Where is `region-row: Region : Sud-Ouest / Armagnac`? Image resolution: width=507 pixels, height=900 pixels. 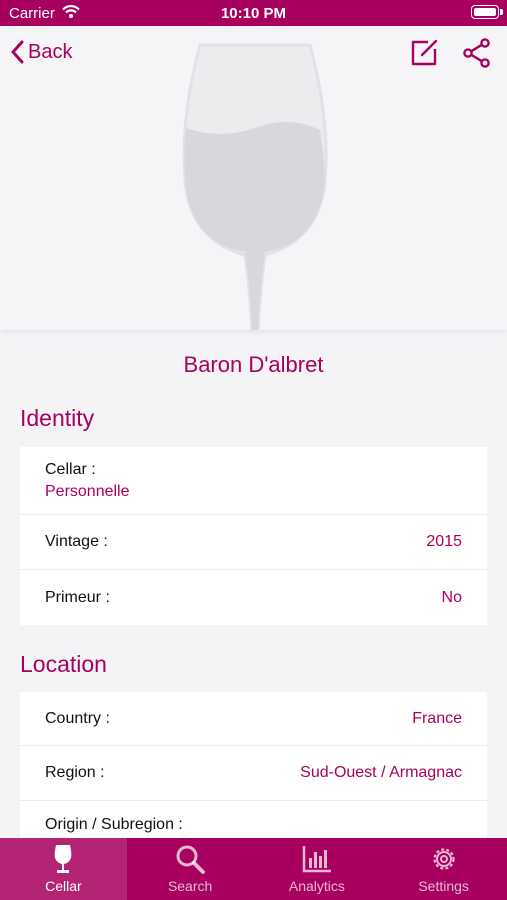
region-row: Region : Sud-Ouest / Armagnac is located at coordinates (253, 773).